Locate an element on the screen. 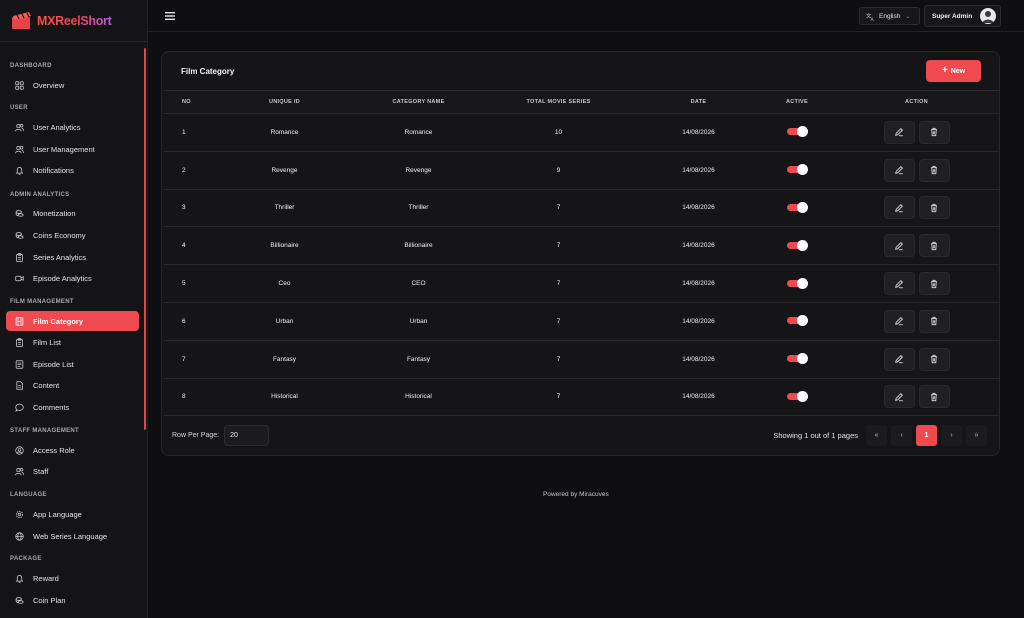 The image size is (1024, 618). sidebar-scrollbar is located at coordinates (145, 239).